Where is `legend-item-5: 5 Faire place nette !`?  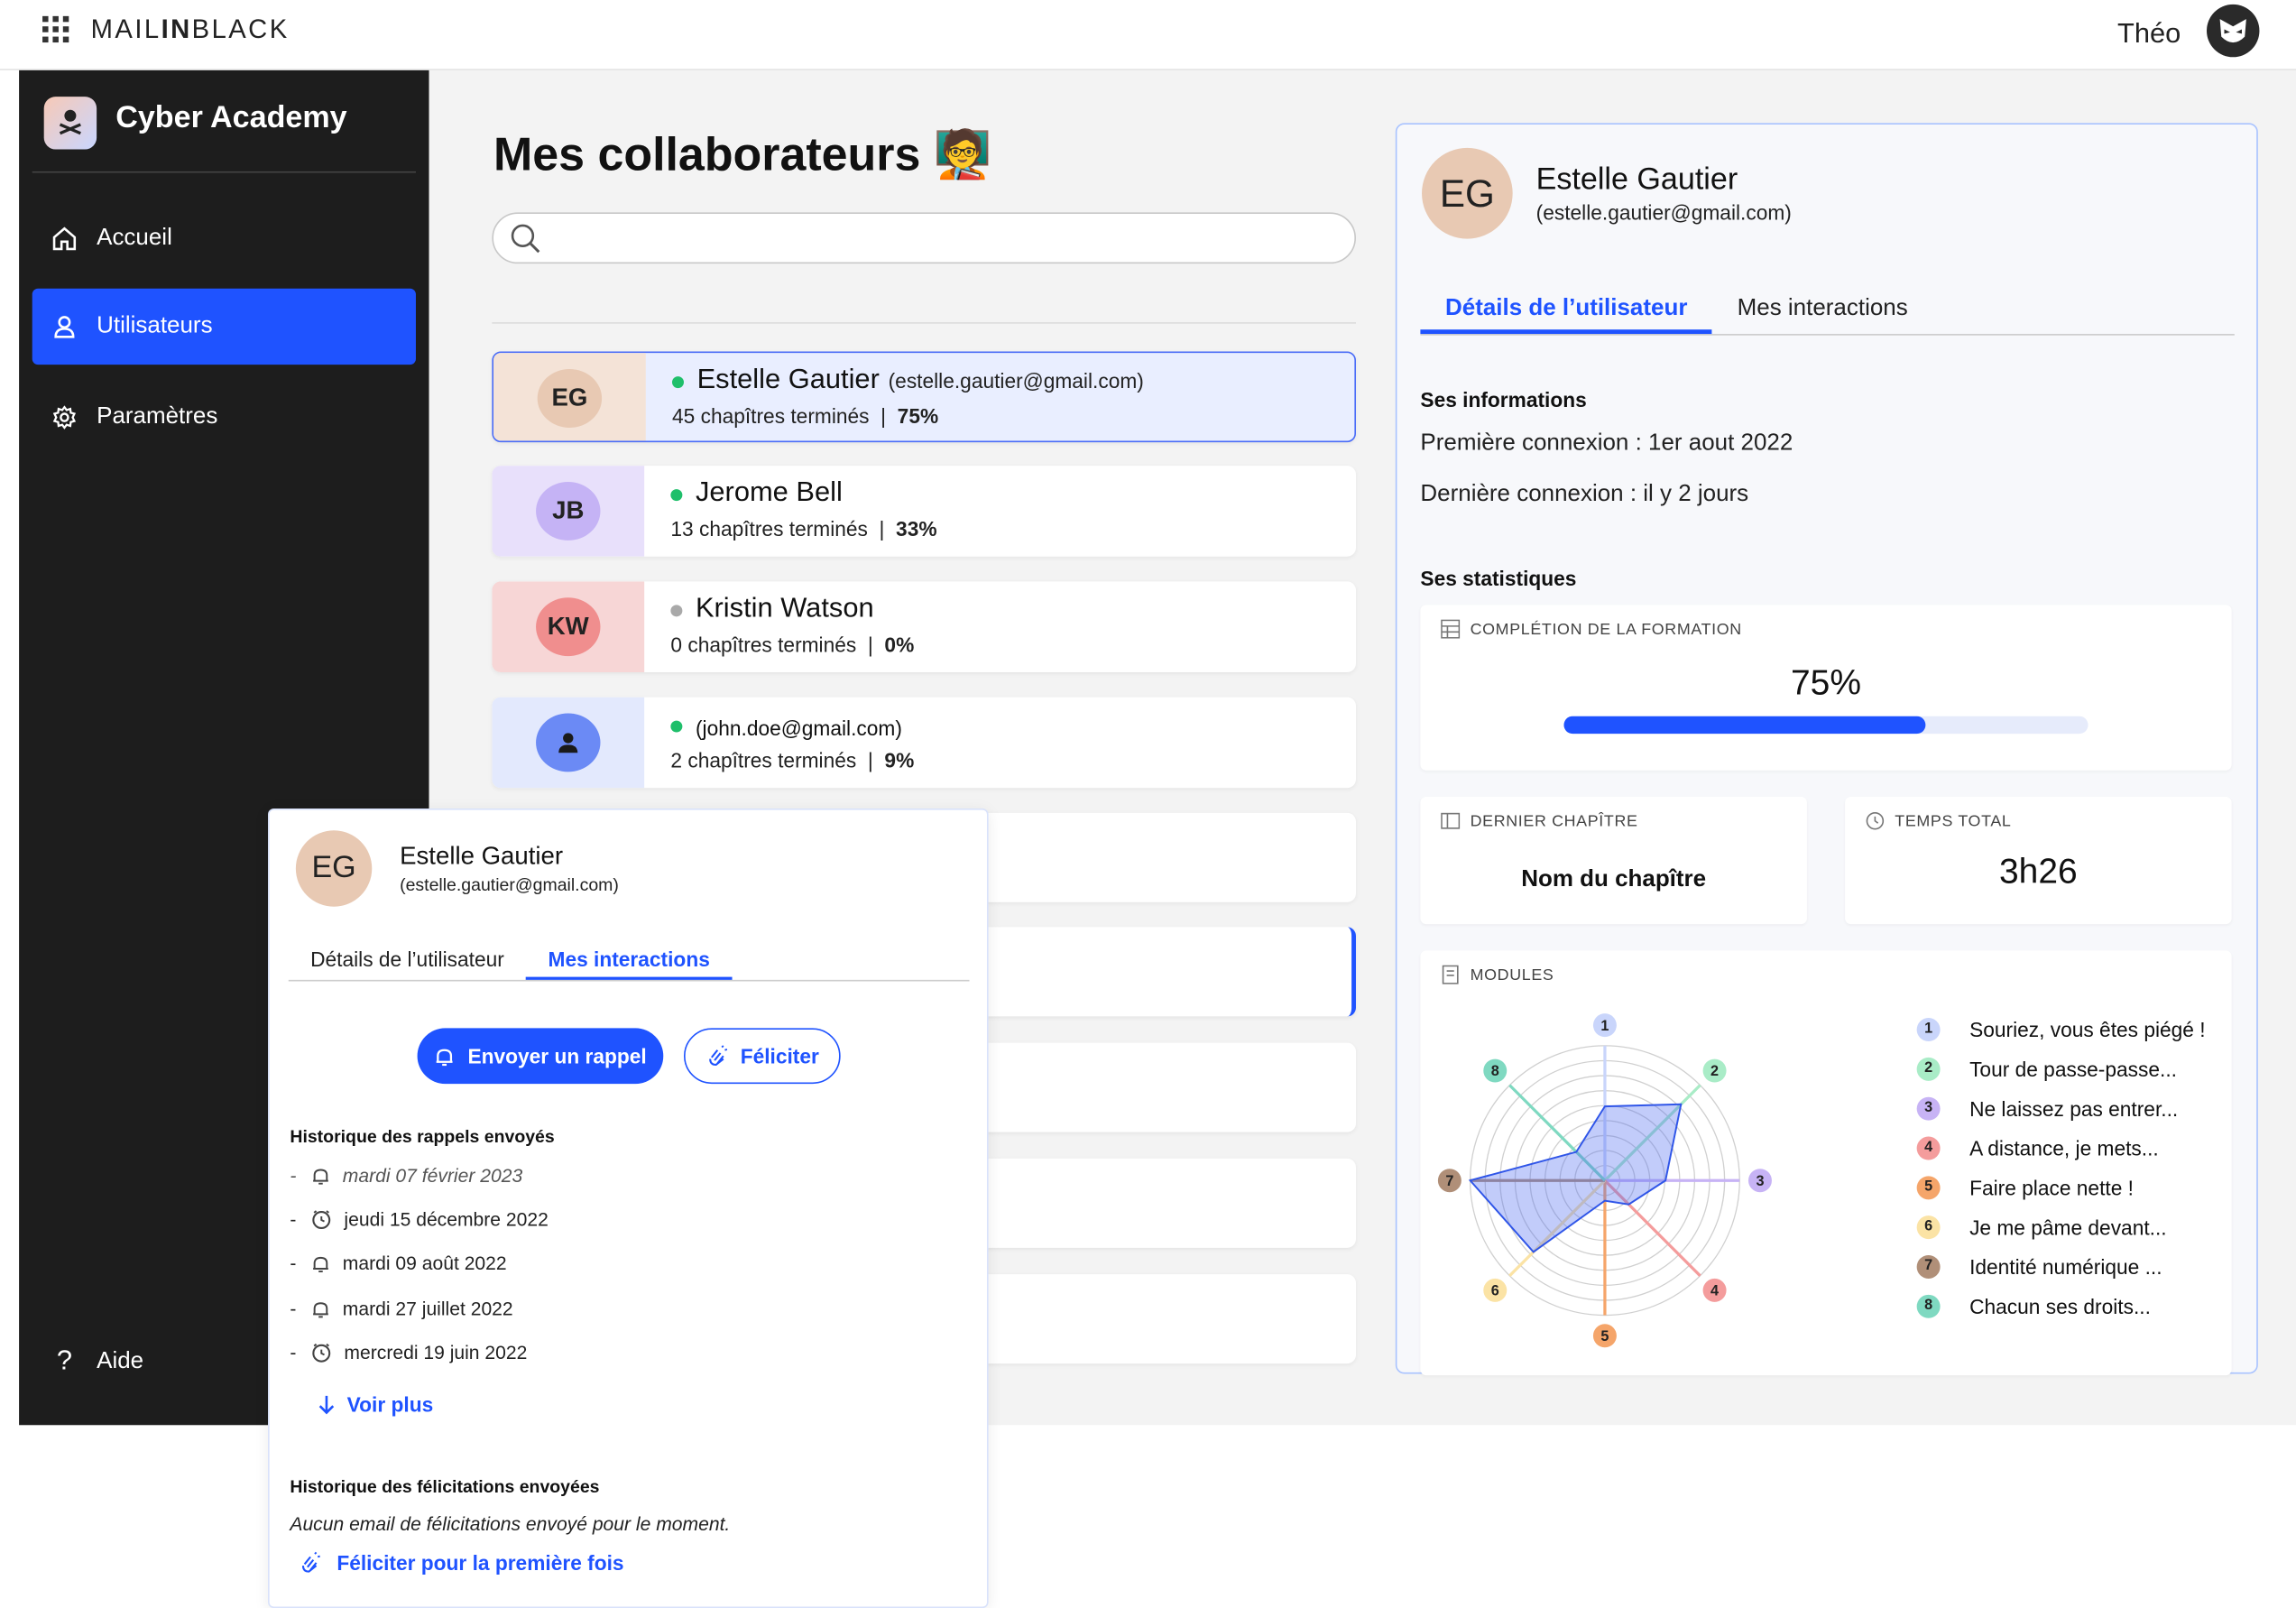 legend-item-5: 5 Faire place nette ! is located at coordinates (2074, 1187).